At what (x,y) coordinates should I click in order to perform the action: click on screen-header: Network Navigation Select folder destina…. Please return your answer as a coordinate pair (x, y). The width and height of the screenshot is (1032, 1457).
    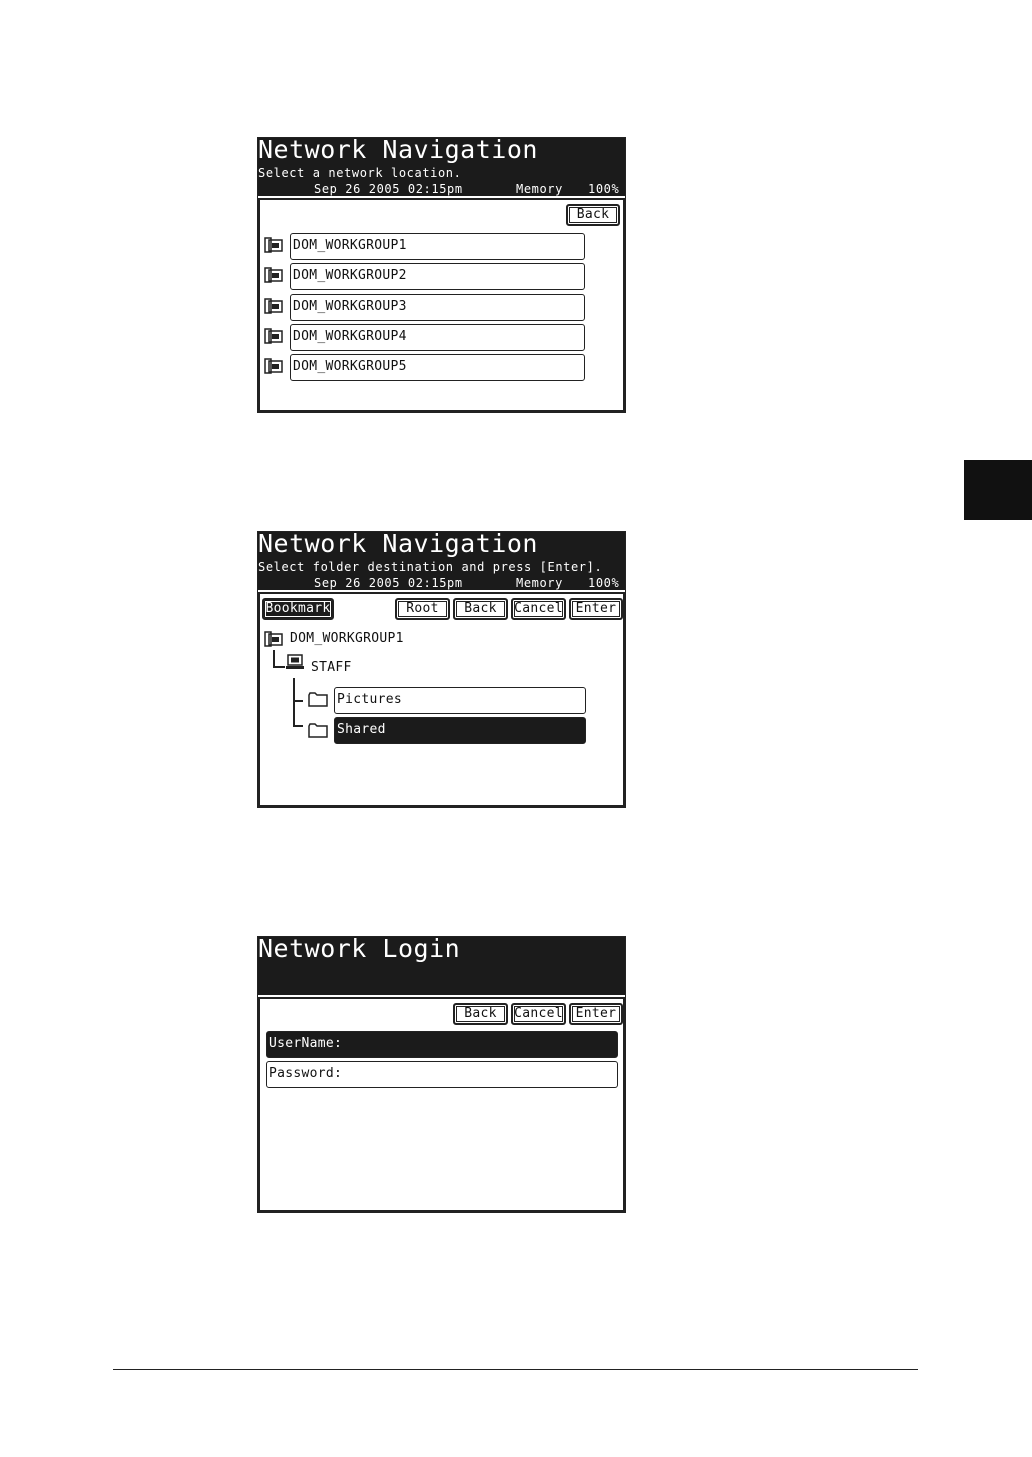
    Looking at the image, I should click on (441, 559).